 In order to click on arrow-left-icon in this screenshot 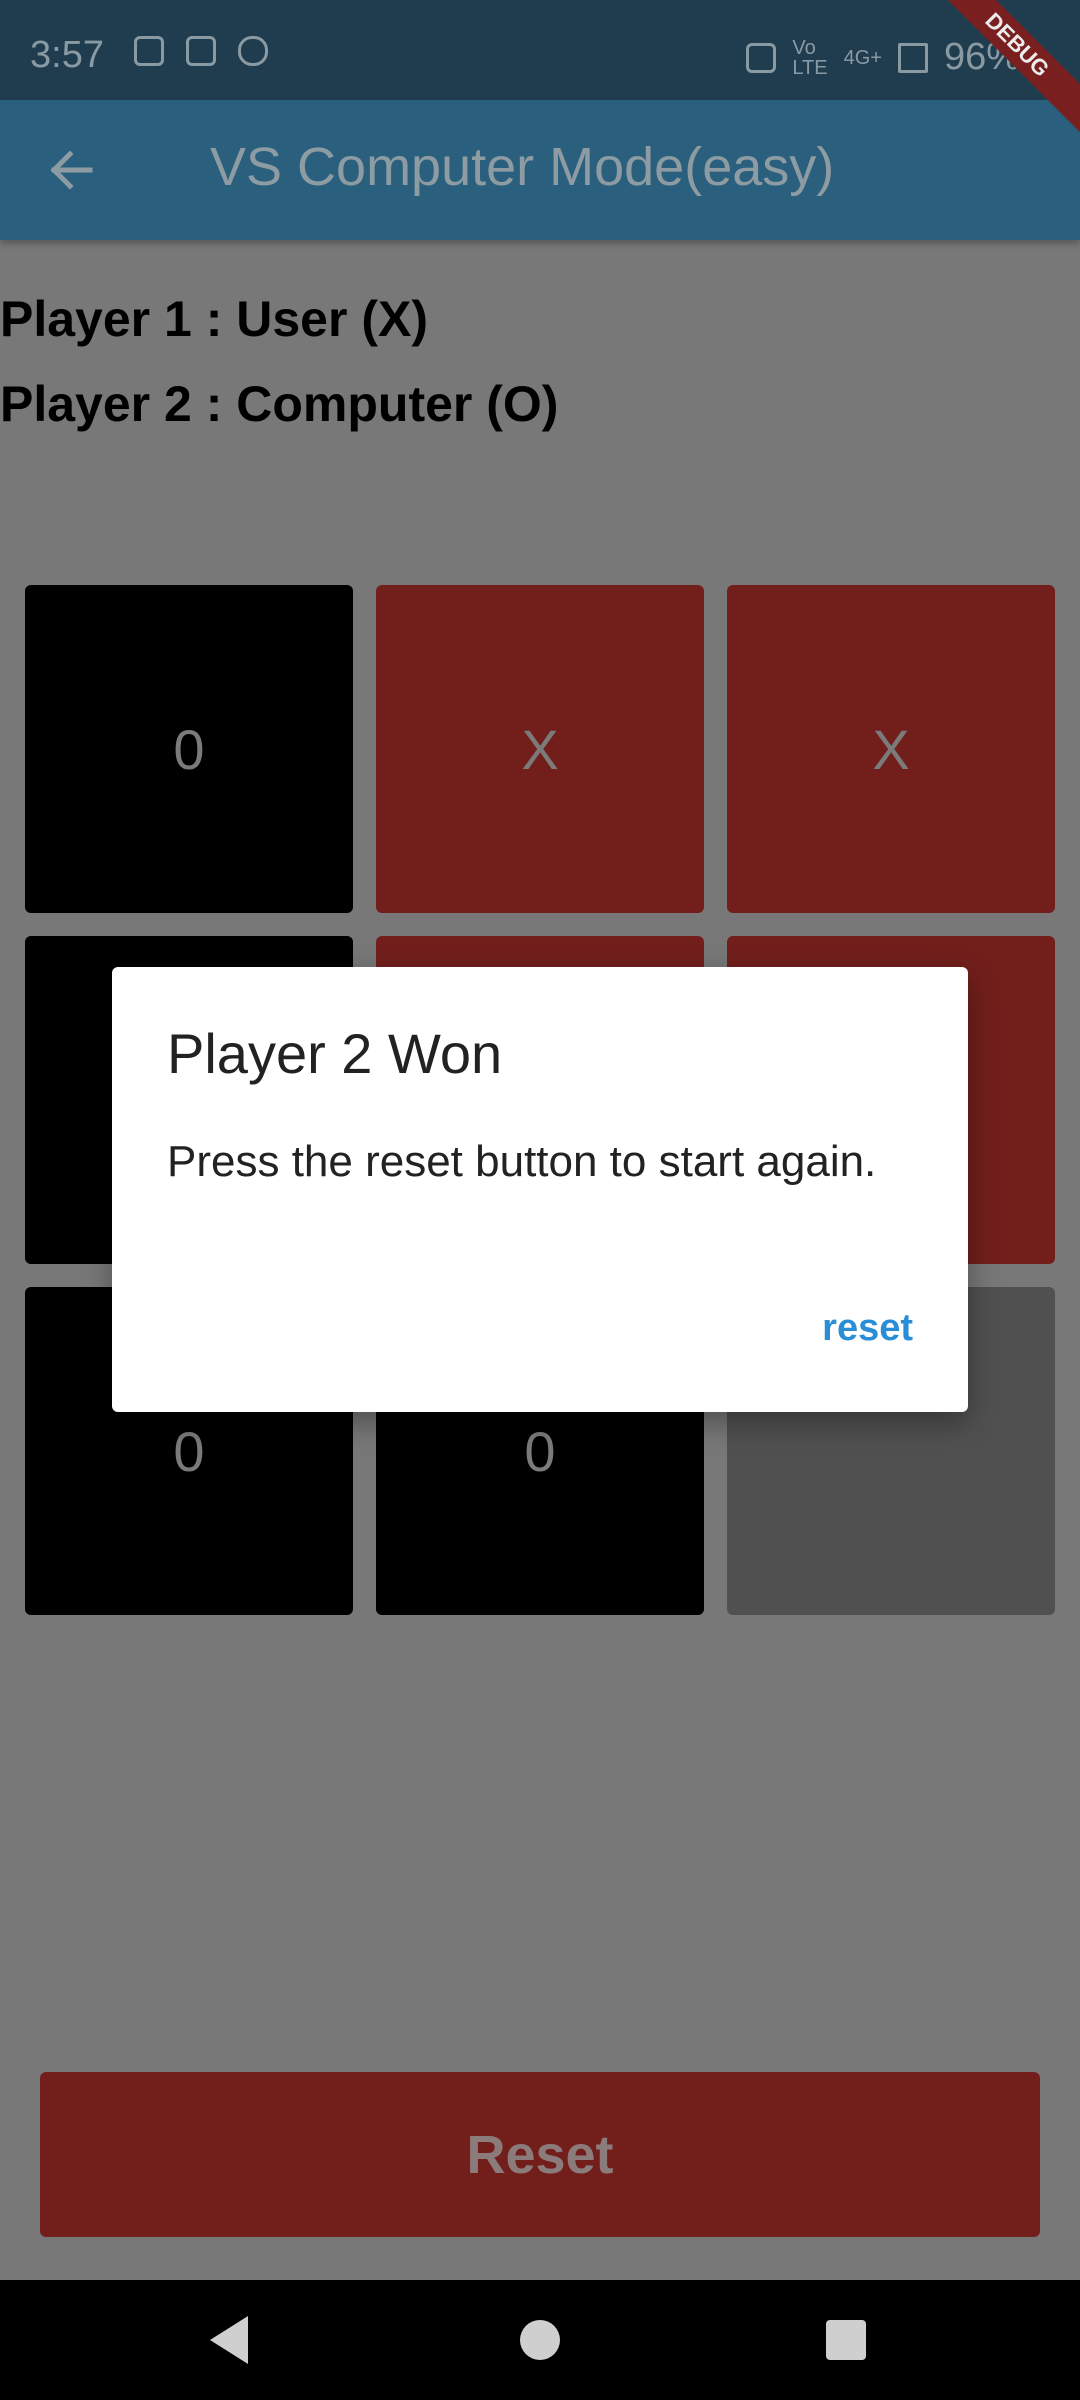, I will do `click(71, 170)`.